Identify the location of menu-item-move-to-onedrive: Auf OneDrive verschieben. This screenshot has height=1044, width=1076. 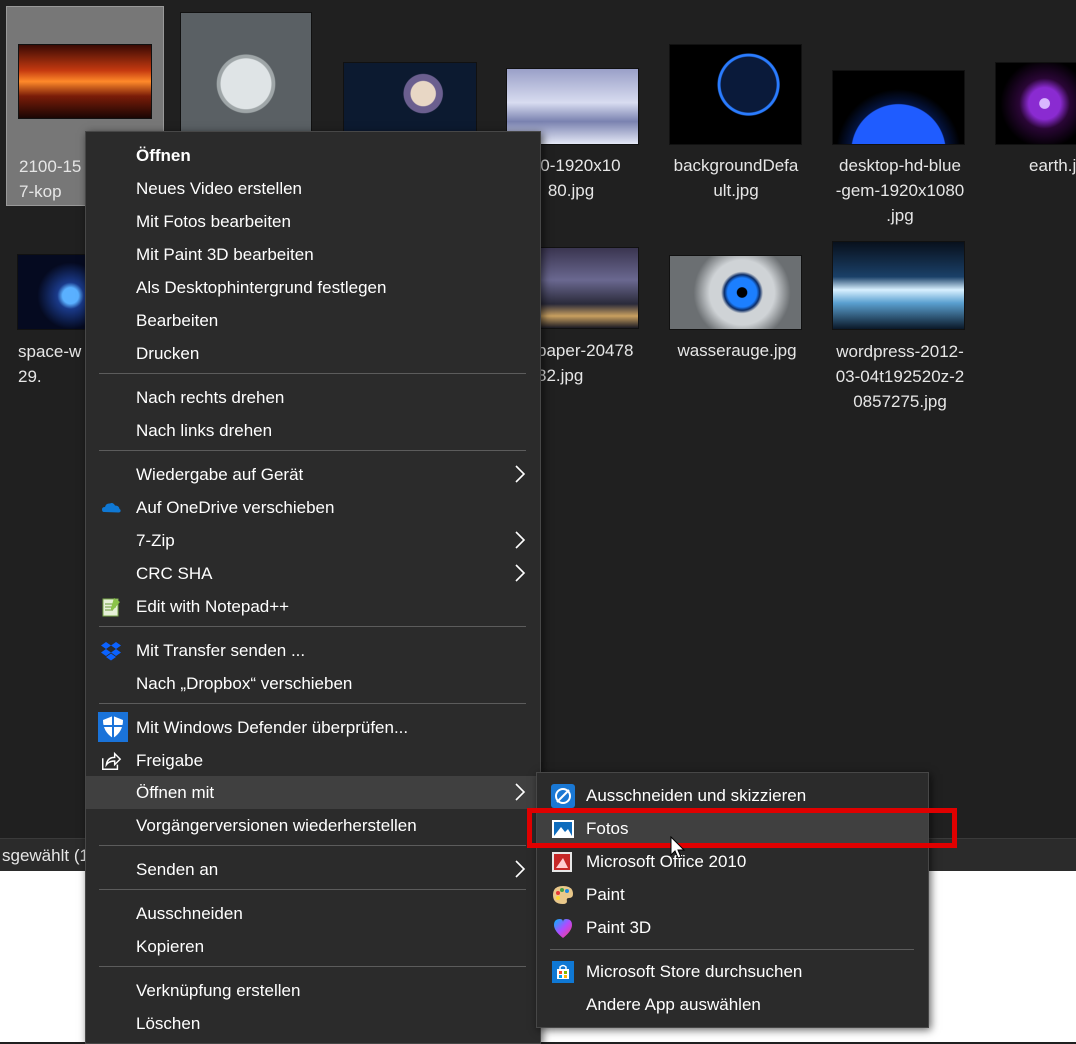
(313, 507).